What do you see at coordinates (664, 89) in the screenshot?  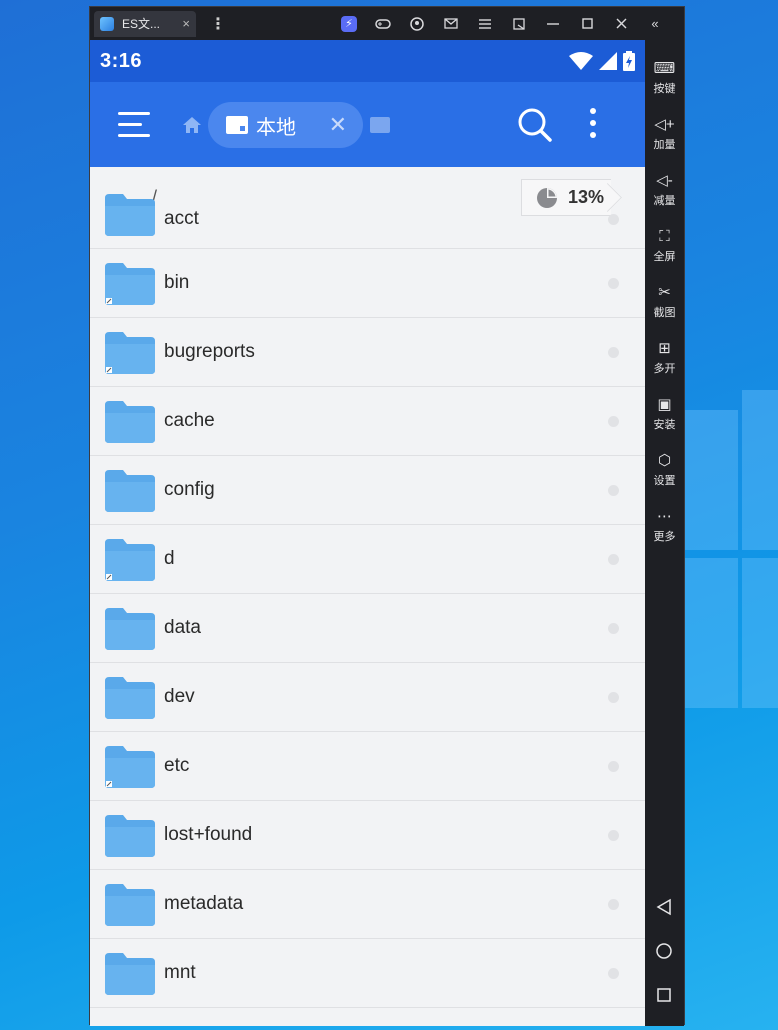 I see `sidebar-item-label: 按键` at bounding box center [664, 89].